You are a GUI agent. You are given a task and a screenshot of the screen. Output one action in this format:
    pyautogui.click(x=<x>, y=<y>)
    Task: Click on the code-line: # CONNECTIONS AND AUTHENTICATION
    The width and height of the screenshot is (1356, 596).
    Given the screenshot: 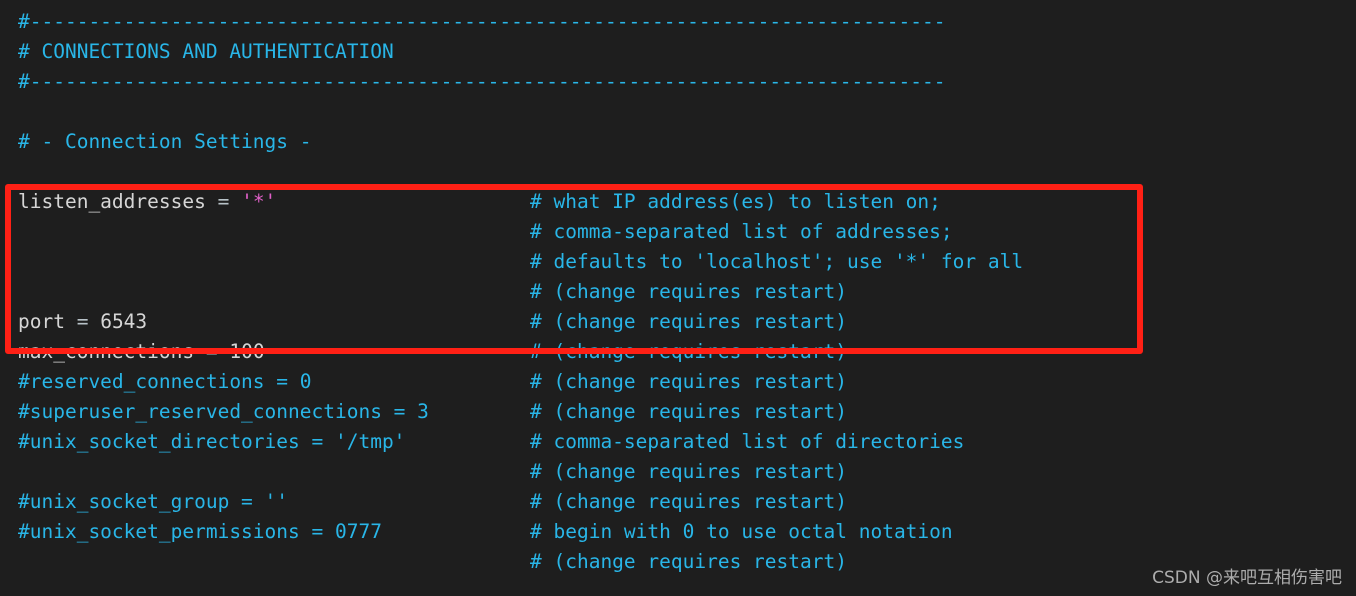 What is the action you would take?
    pyautogui.click(x=678, y=52)
    